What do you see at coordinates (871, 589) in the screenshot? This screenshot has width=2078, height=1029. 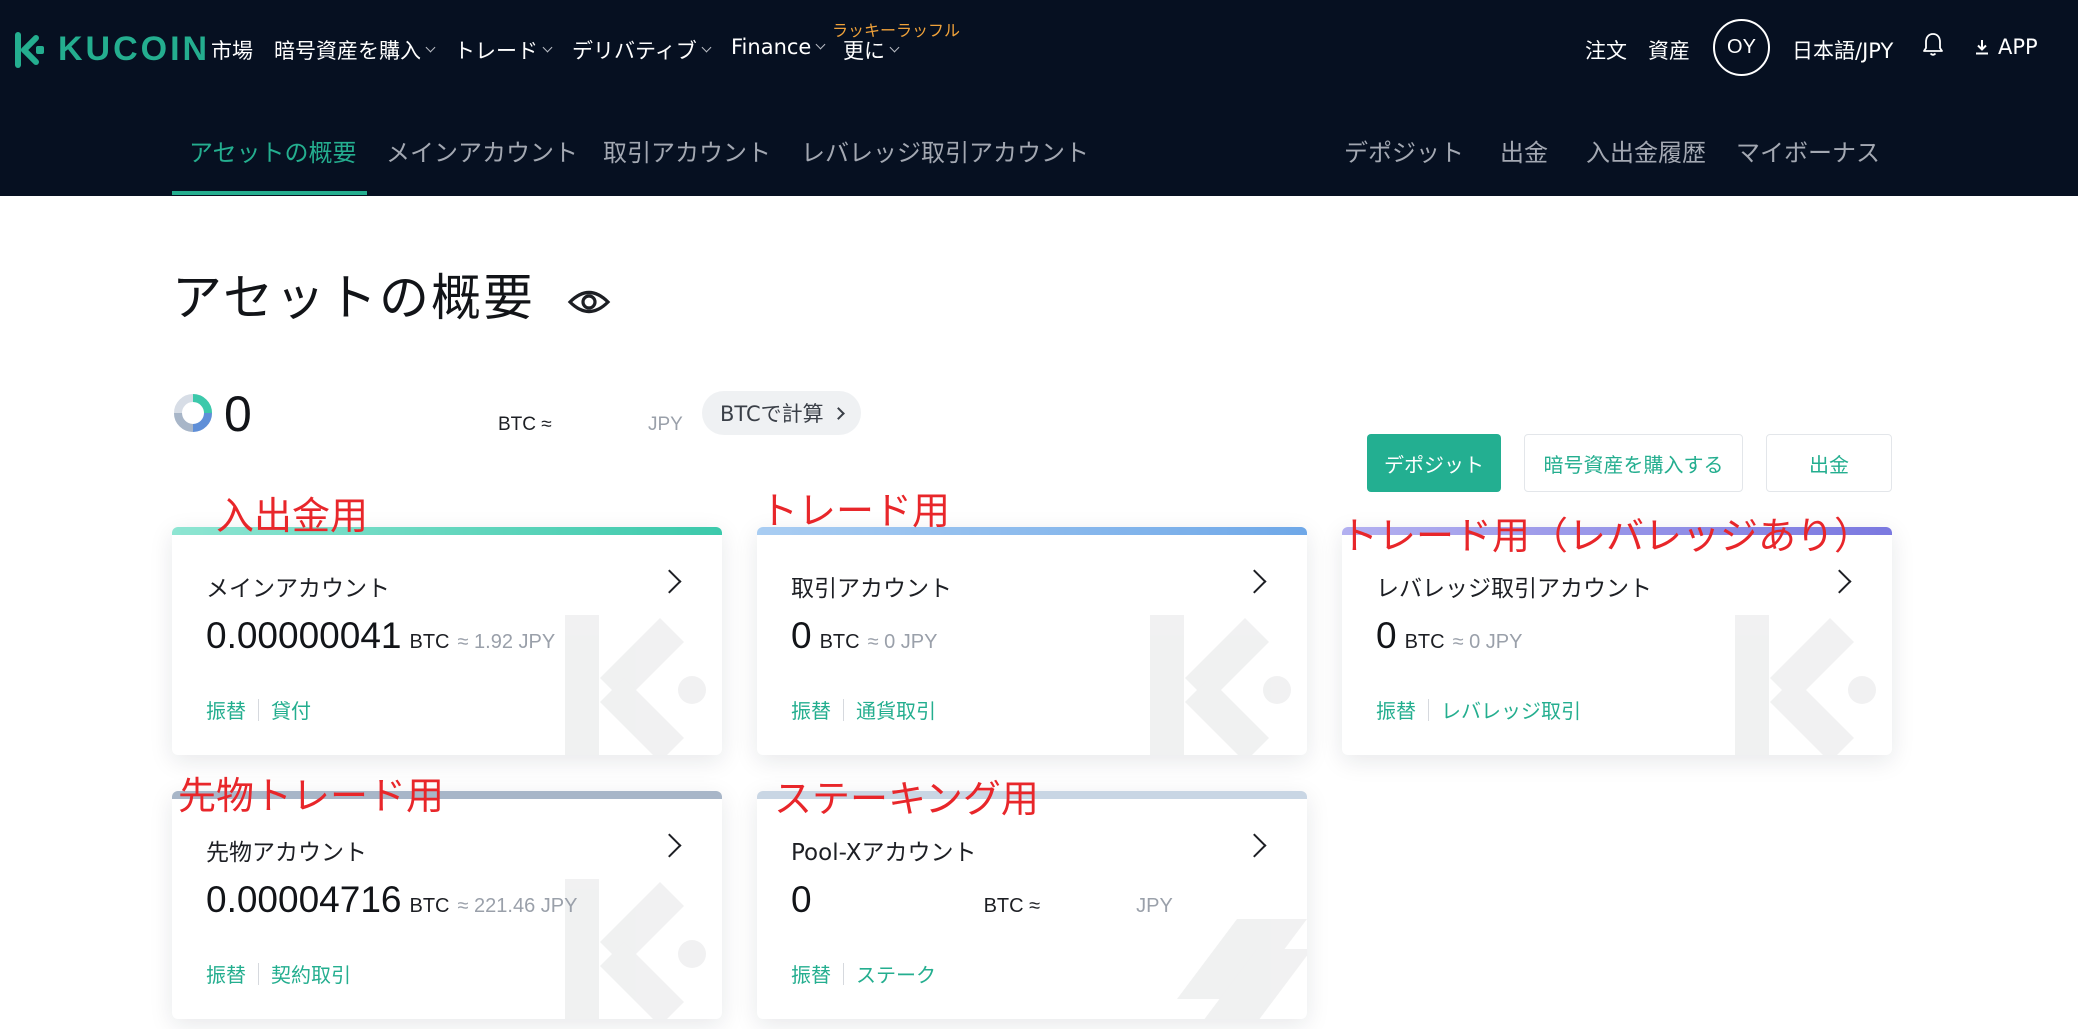 I see `card-title: 取引アカウント` at bounding box center [871, 589].